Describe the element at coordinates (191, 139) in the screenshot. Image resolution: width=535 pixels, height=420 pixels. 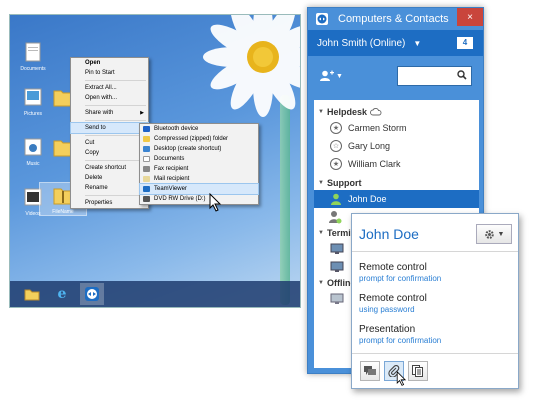
I see `menu-item-label: Compressed (zipped) folder` at that location.